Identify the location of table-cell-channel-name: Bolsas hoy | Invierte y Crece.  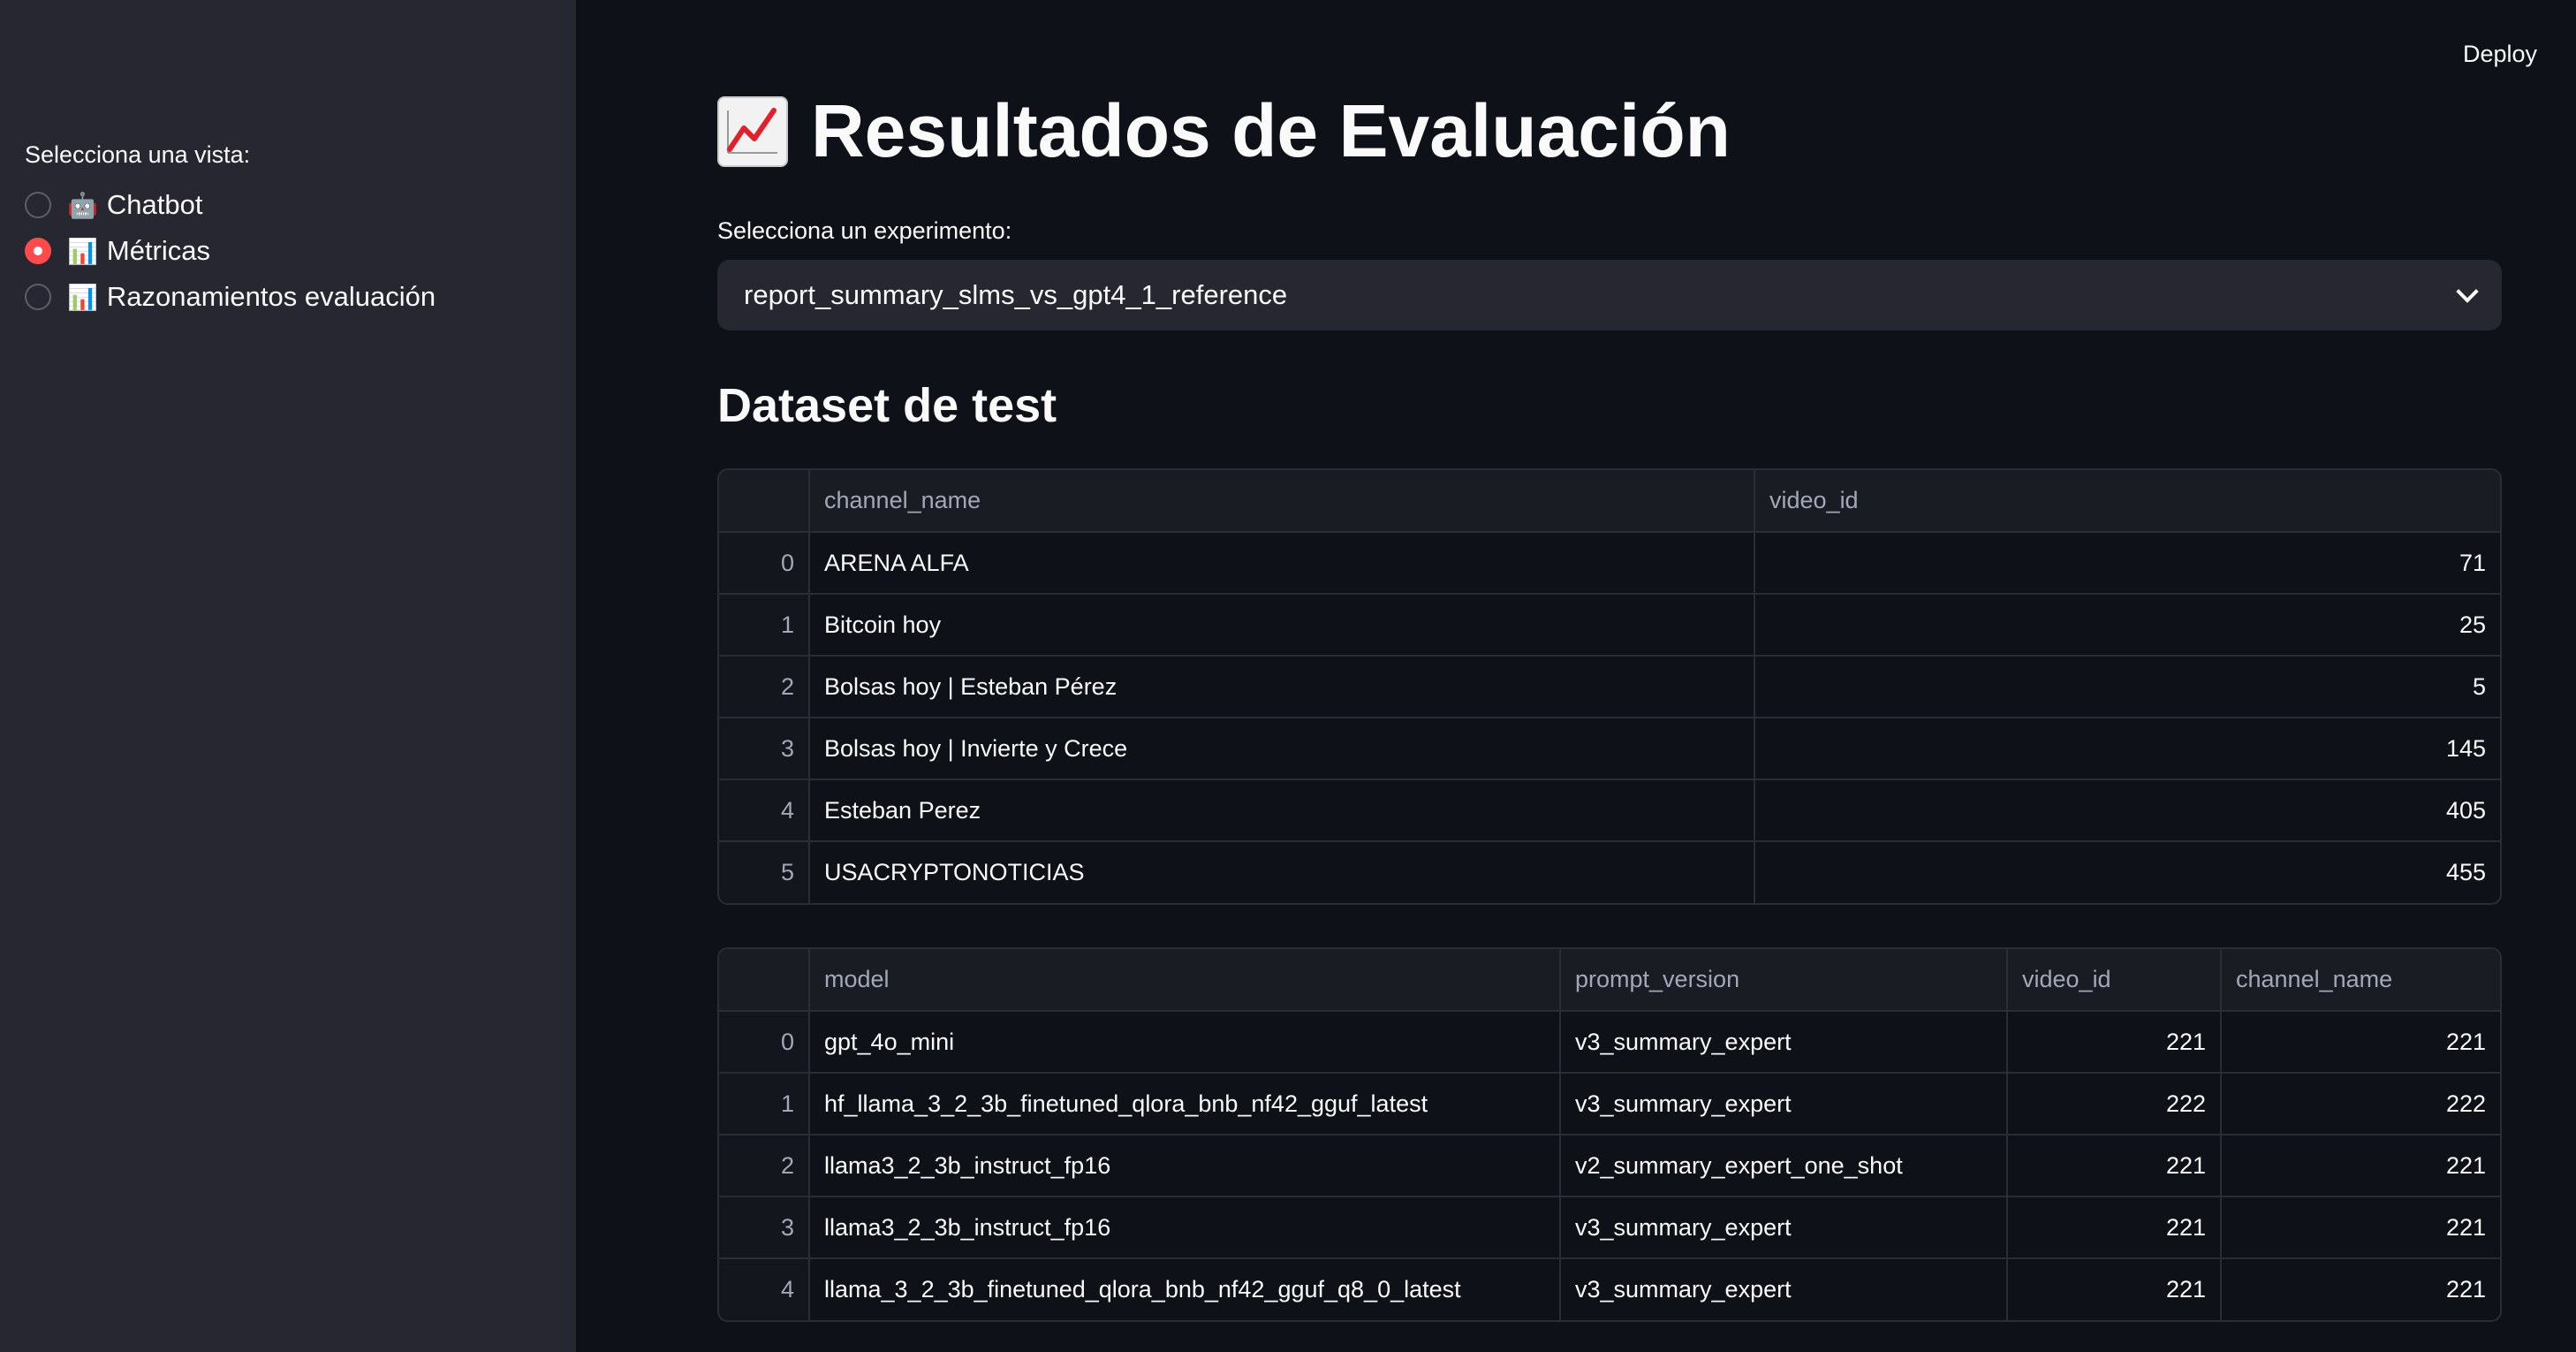
(1282, 749).